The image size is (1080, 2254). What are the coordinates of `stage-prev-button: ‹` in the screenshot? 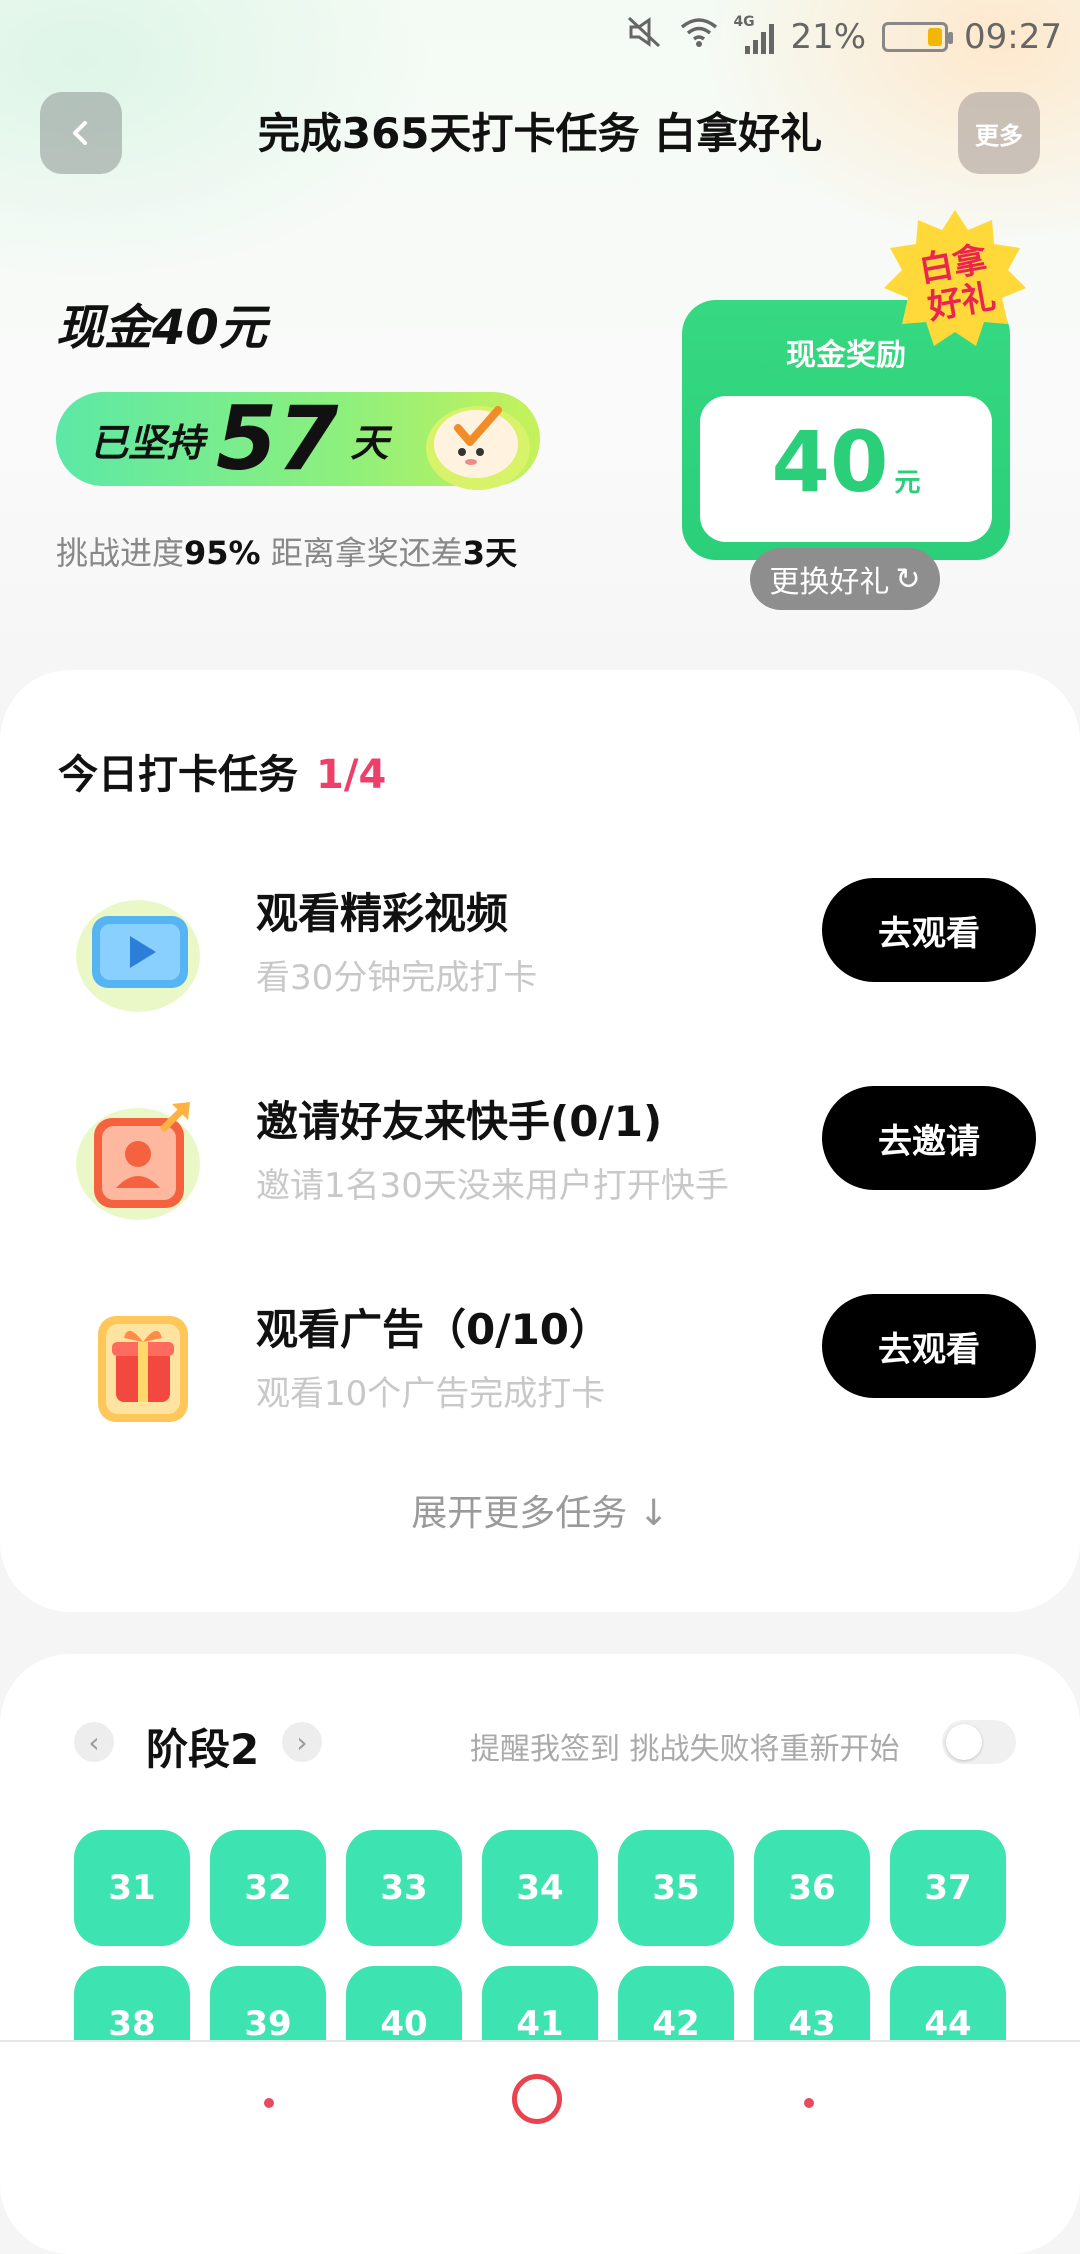 It's located at (94, 1742).